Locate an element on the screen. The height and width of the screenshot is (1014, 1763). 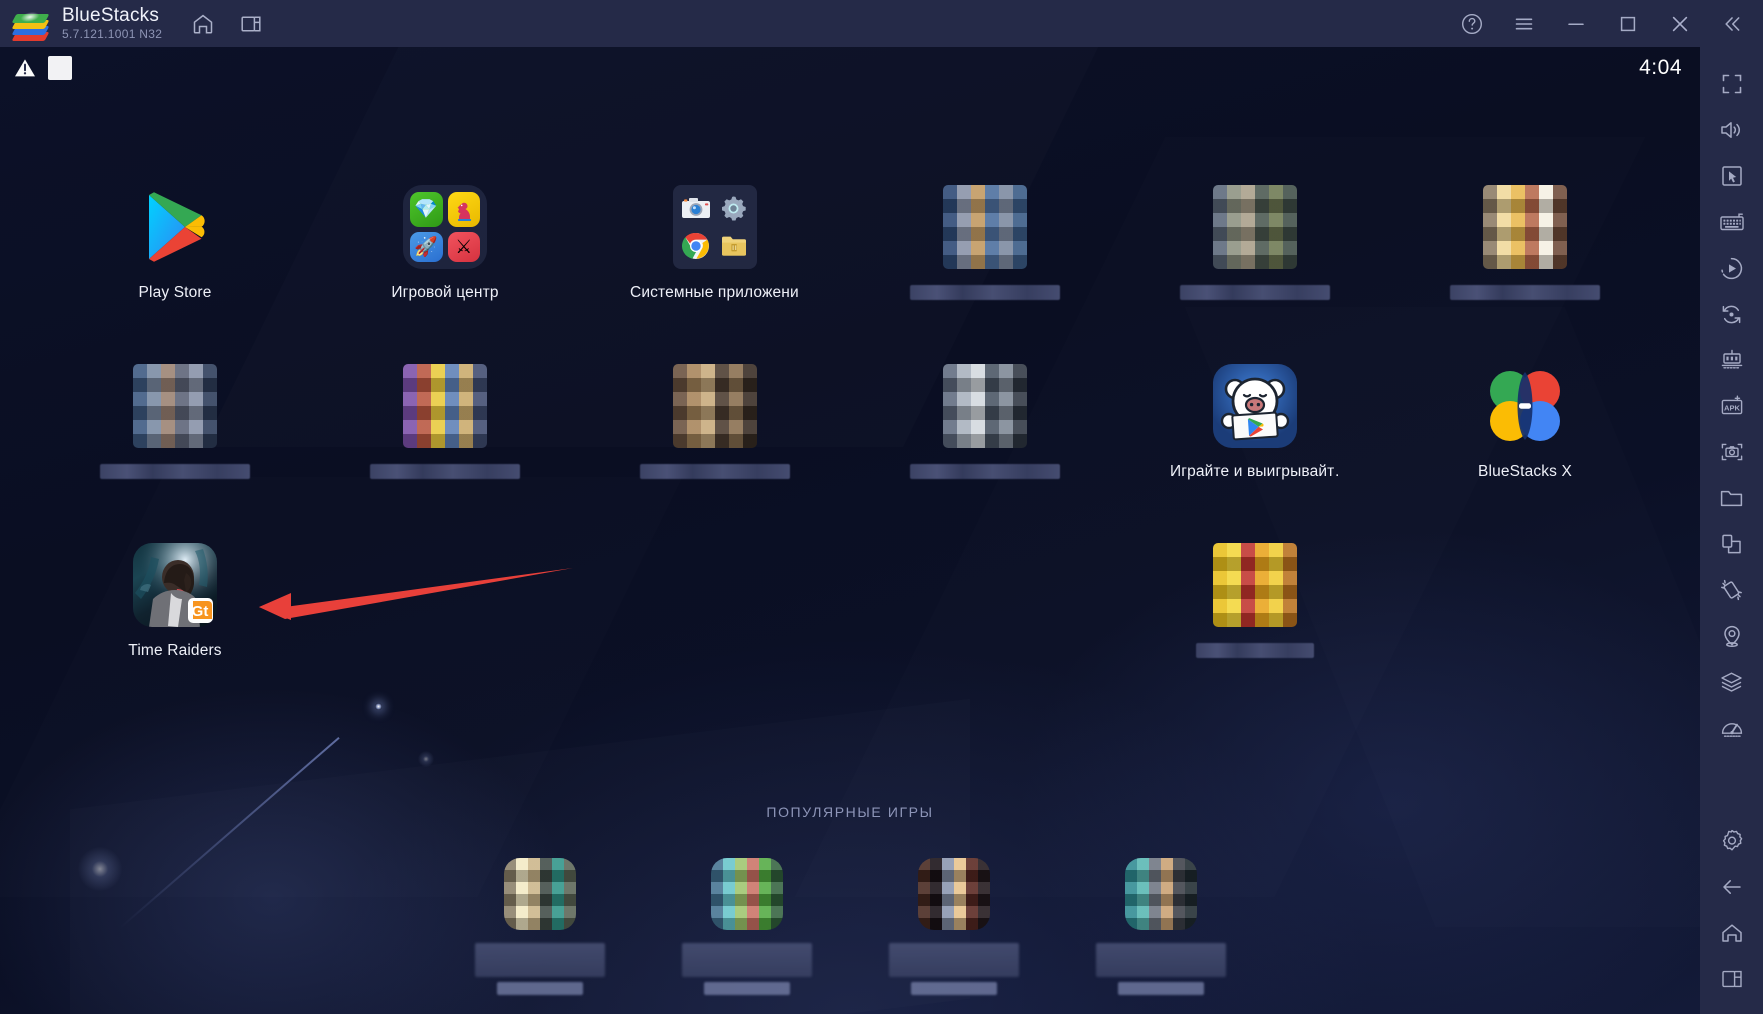
popular-games-row is located at coordinates (850, 926).